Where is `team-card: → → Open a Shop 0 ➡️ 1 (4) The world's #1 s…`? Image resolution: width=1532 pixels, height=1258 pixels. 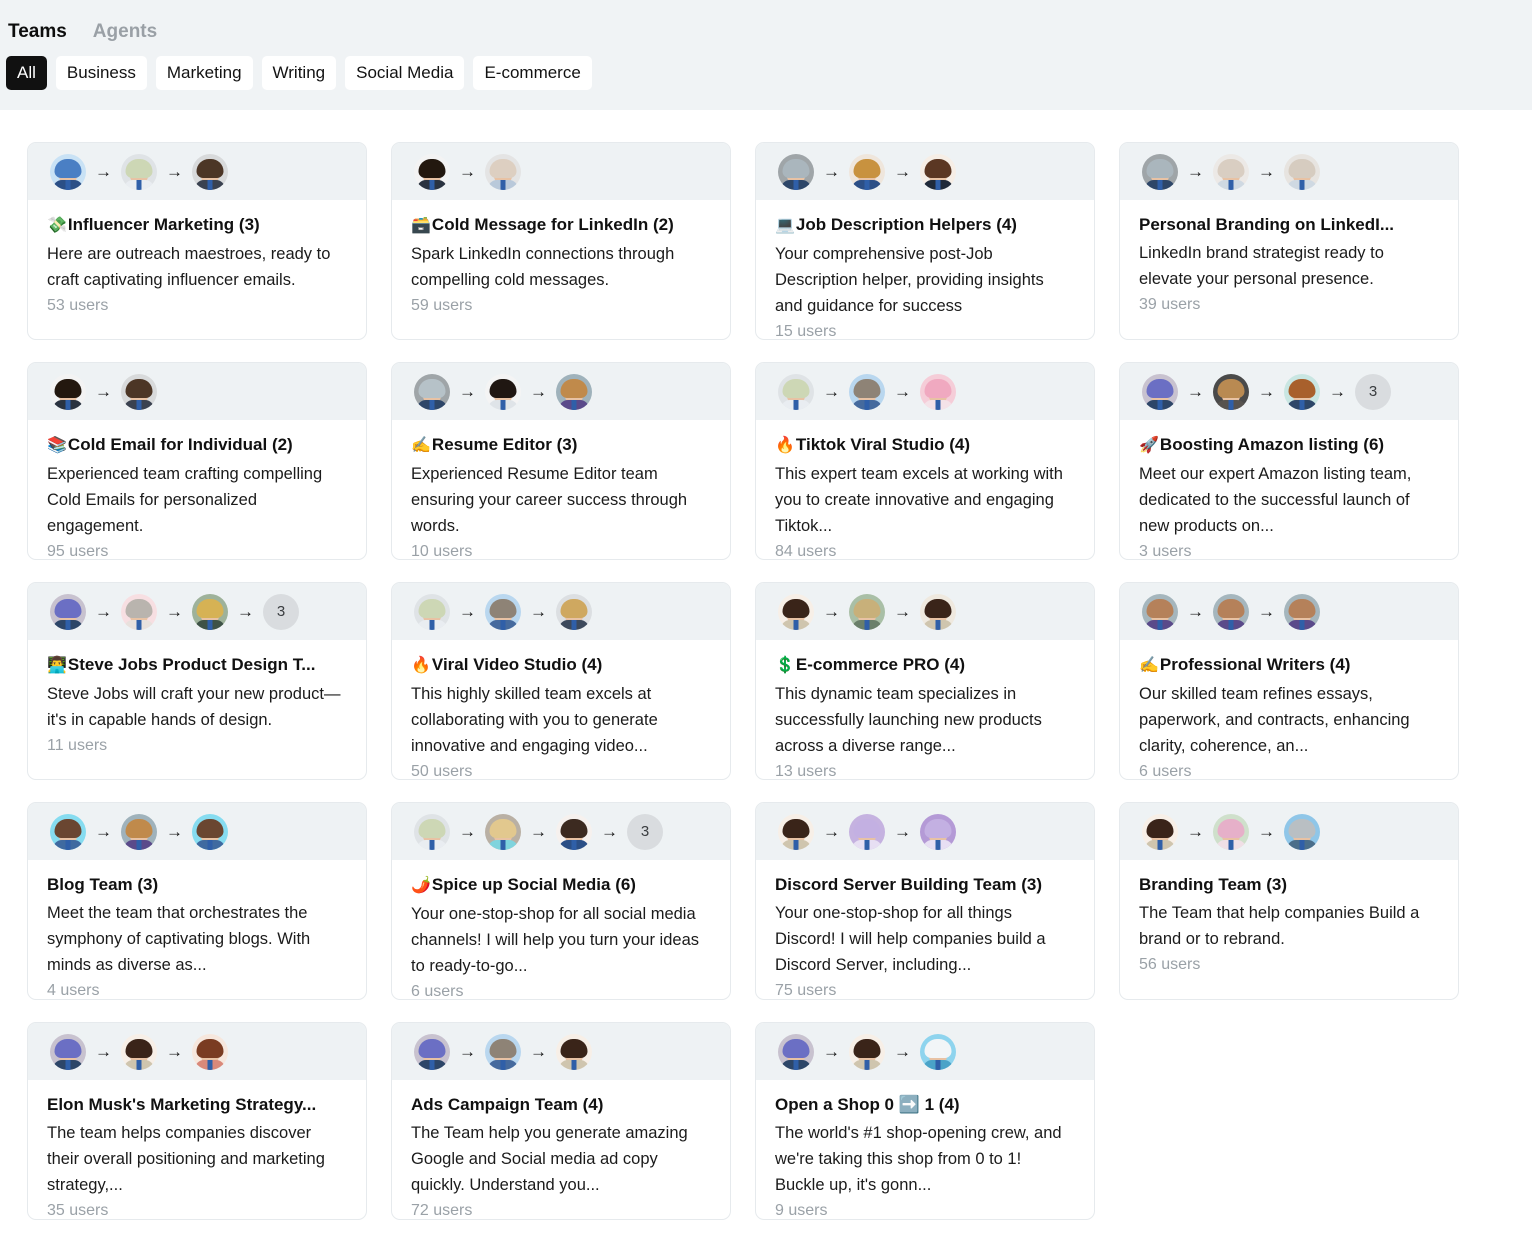
team-card: → → Open a Shop 0 ➡️ 1 (4) The world's #1 s… is located at coordinates (925, 1121).